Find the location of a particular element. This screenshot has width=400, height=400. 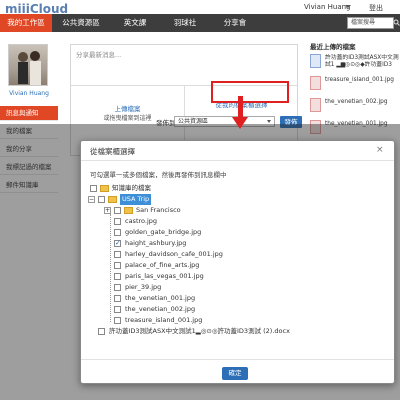

dialog-hint: 可勾選單一或多個檔案，然後再發佈到訊息欄中 is located at coordinates (158, 175).